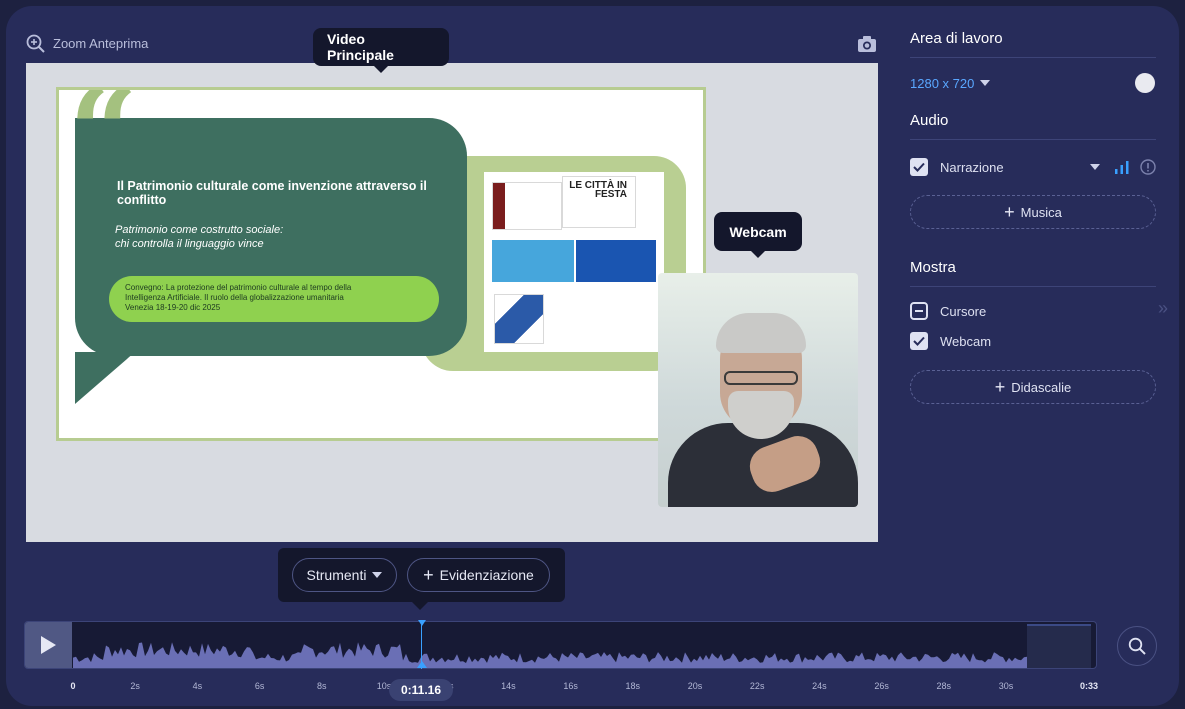  I want to click on play-button, so click(48, 645).